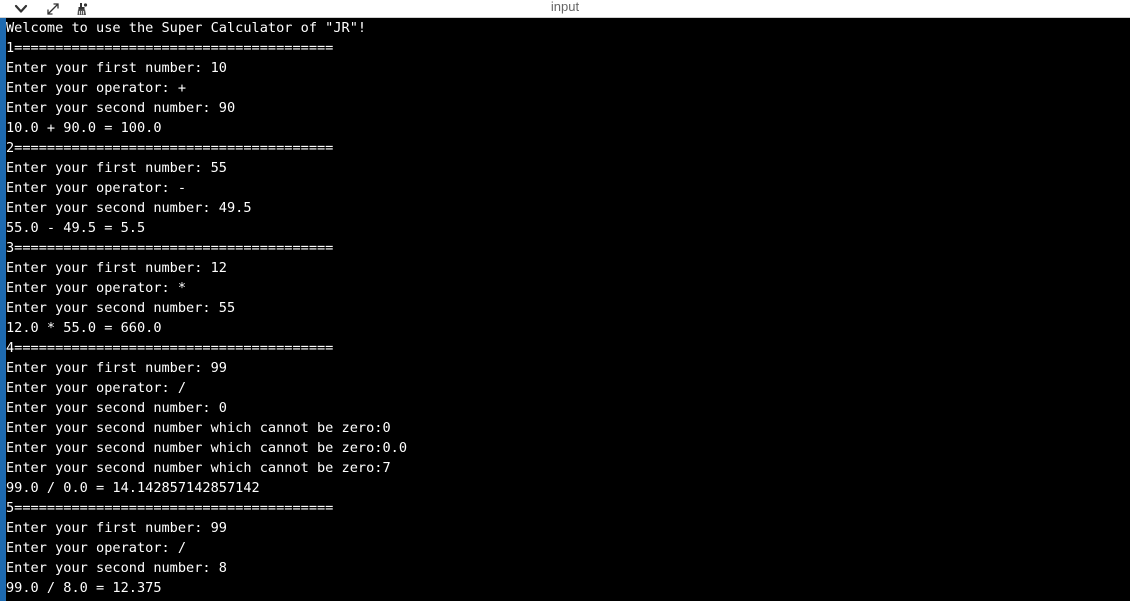  What do you see at coordinates (121, 108) in the screenshot?
I see `console-line: Enter your second number: 90` at bounding box center [121, 108].